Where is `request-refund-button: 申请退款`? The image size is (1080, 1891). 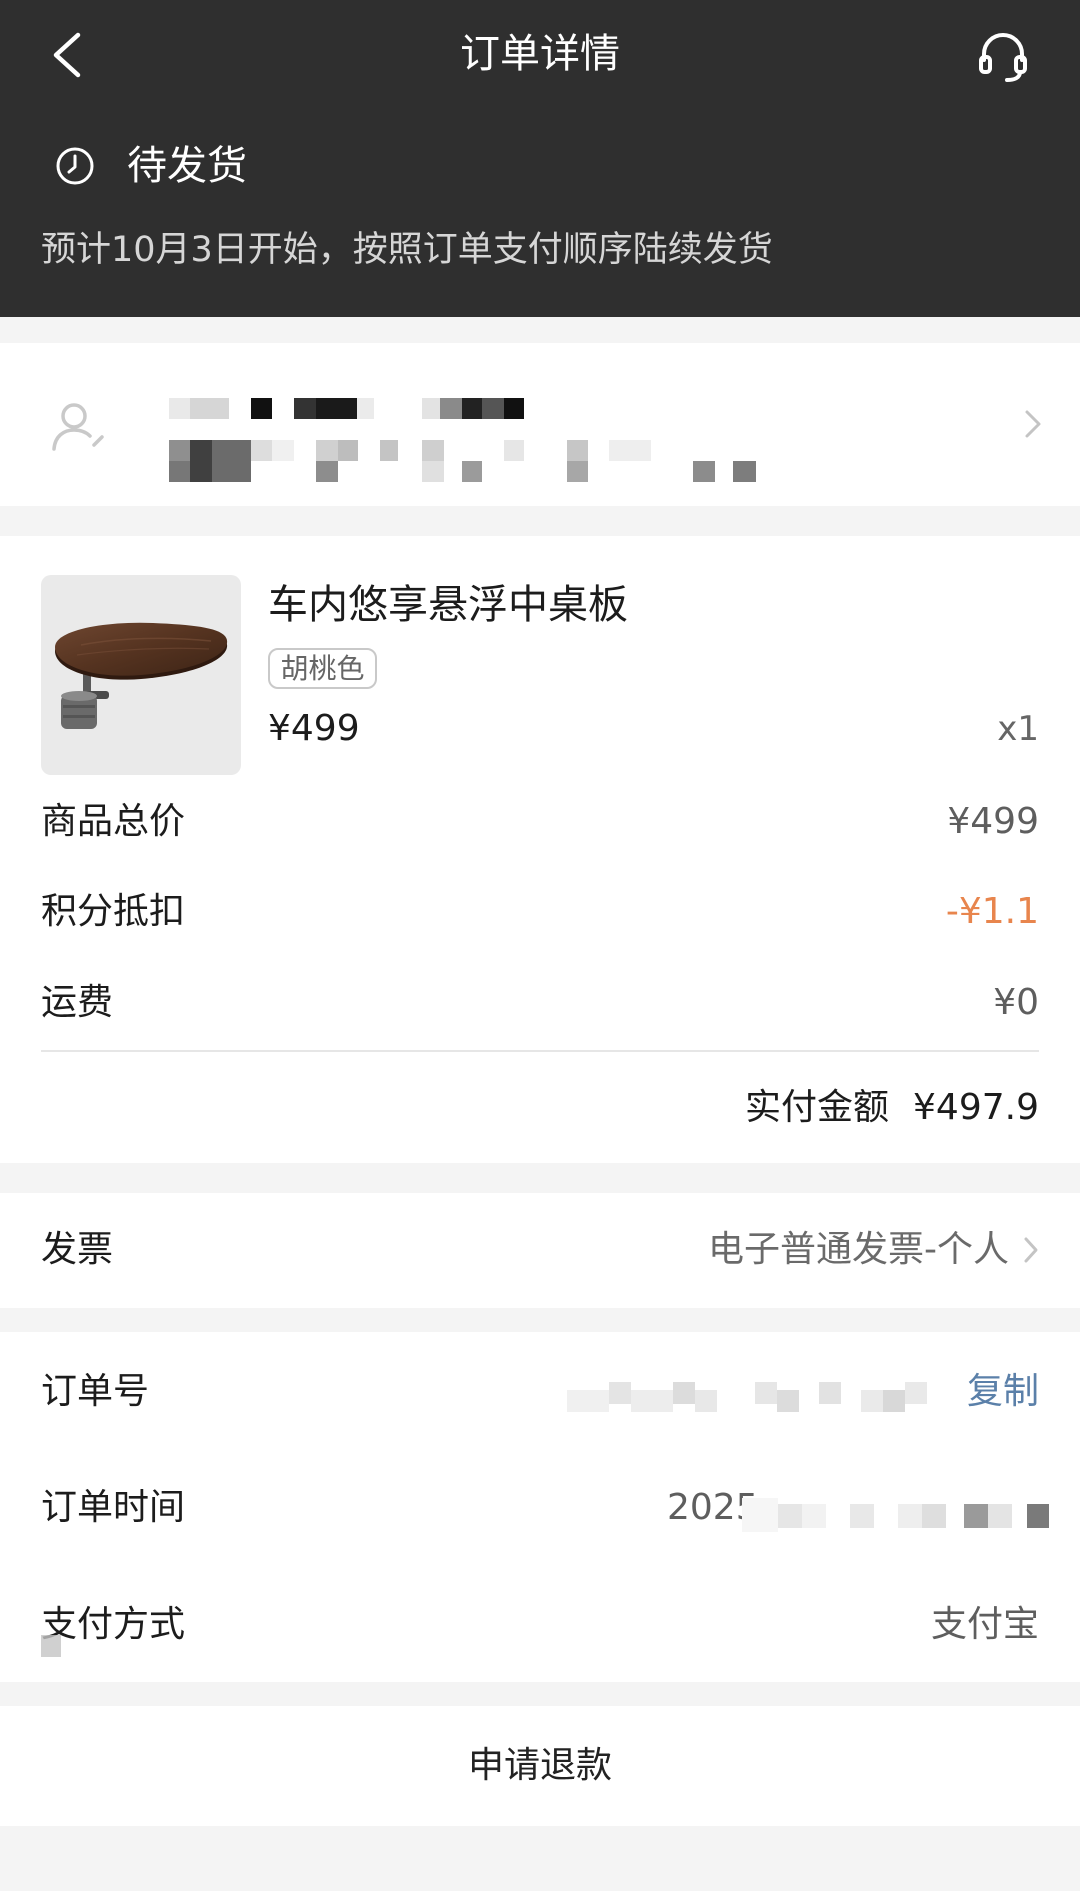 request-refund-button: 申请退款 is located at coordinates (540, 1766).